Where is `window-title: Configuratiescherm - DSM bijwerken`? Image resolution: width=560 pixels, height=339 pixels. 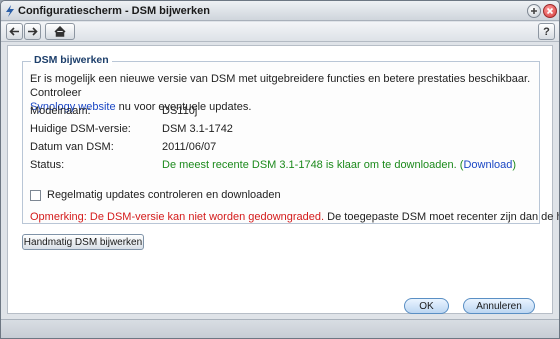
window-title: Configuratiescherm - DSM bijwerken is located at coordinates (114, 11).